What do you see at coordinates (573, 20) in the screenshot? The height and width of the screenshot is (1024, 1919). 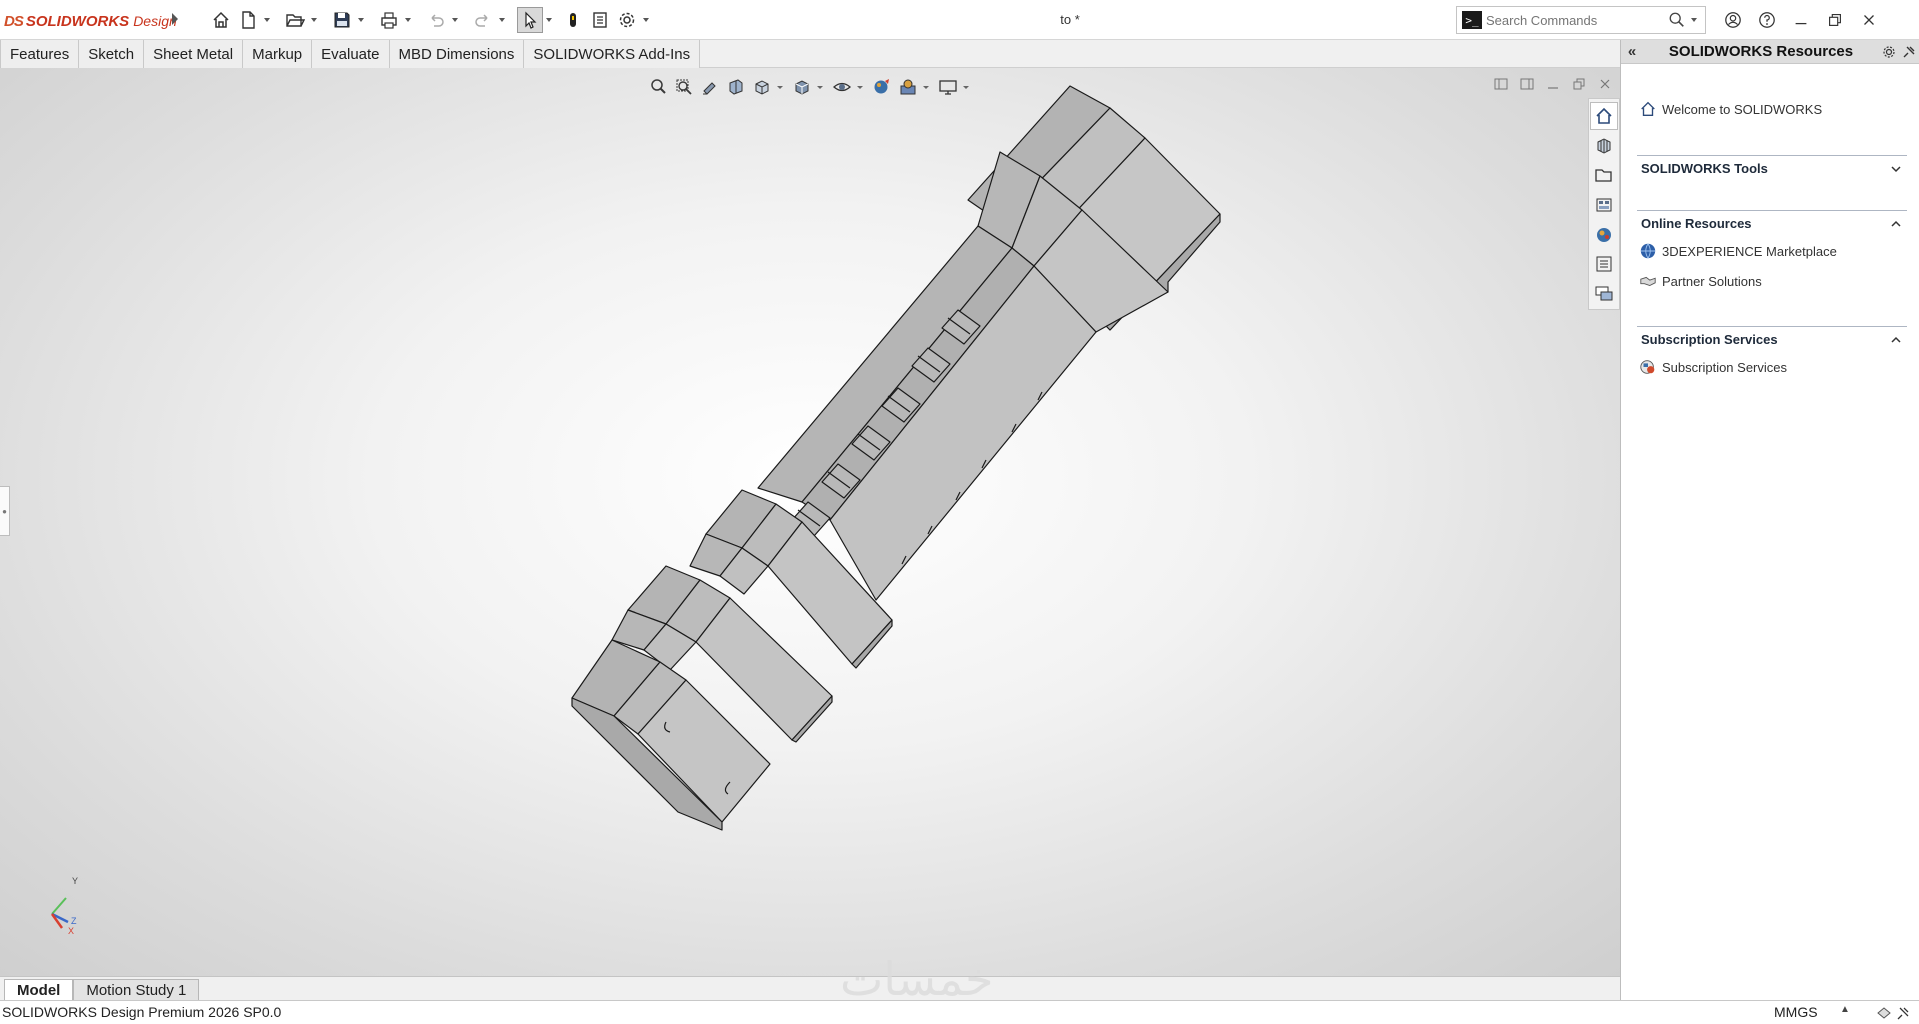 I see `rebuild-icon` at bounding box center [573, 20].